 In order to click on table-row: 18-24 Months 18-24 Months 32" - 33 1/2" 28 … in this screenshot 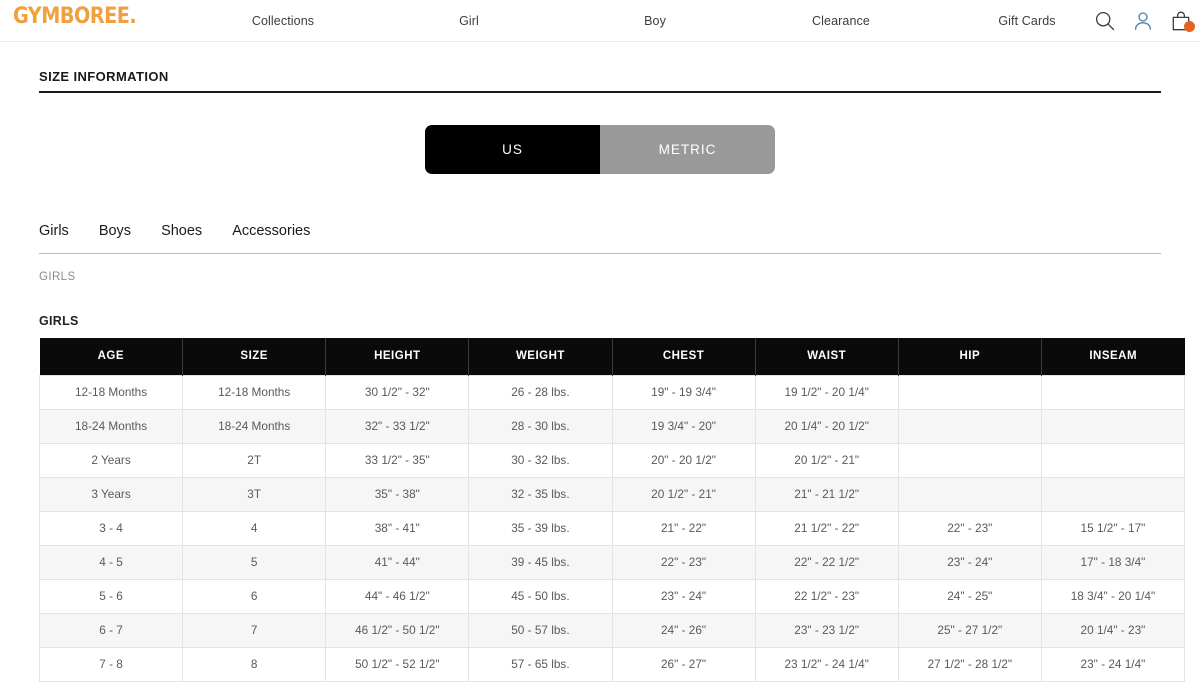, I will do `click(612, 426)`.